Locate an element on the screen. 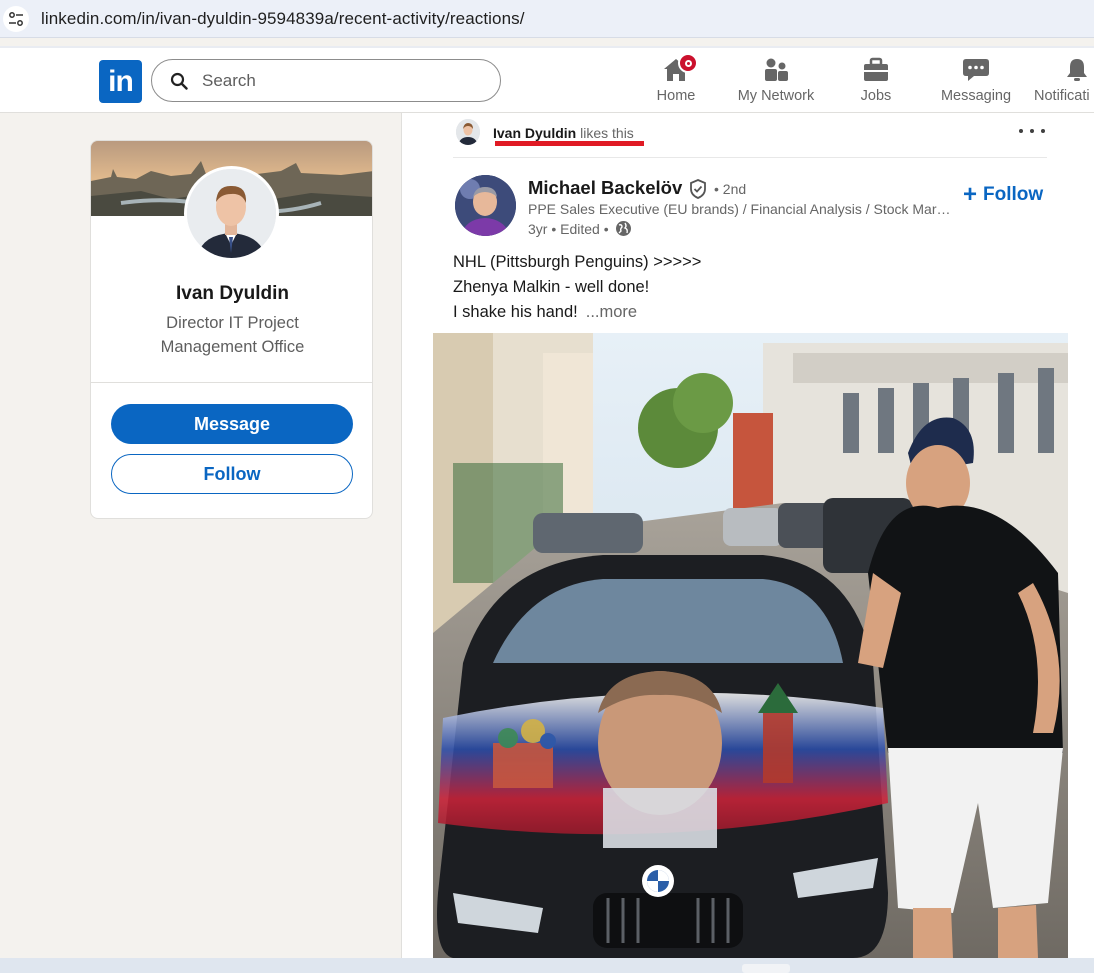 The image size is (1094, 973). highlight-underline is located at coordinates (569, 143).